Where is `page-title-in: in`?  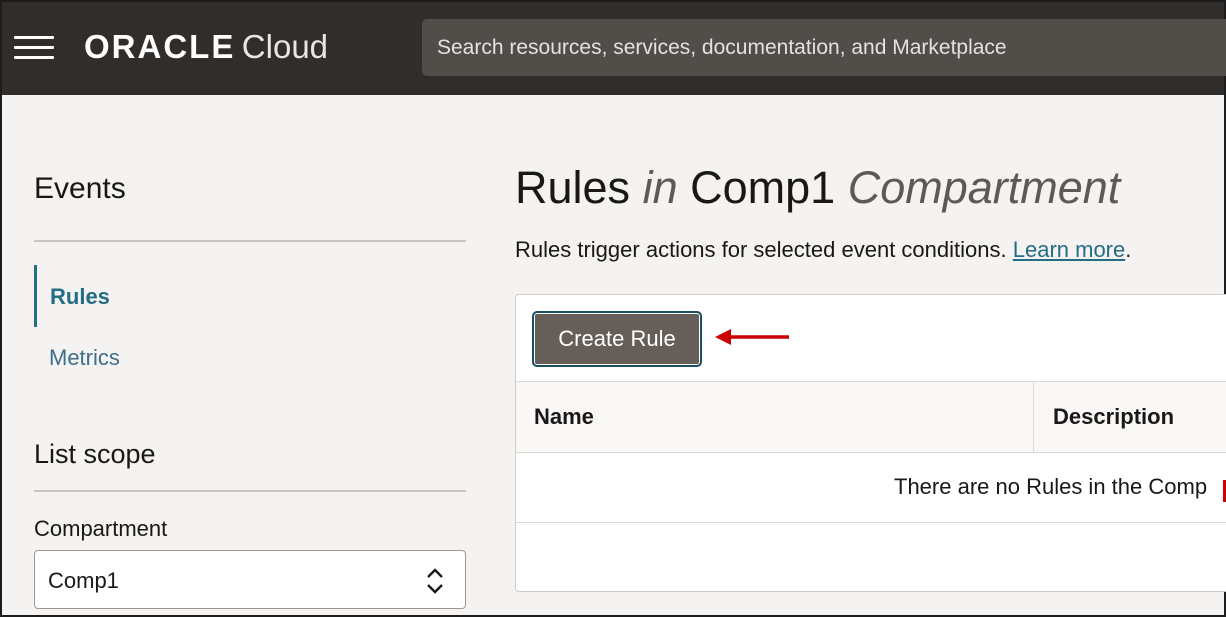 page-title-in: in is located at coordinates (660, 187).